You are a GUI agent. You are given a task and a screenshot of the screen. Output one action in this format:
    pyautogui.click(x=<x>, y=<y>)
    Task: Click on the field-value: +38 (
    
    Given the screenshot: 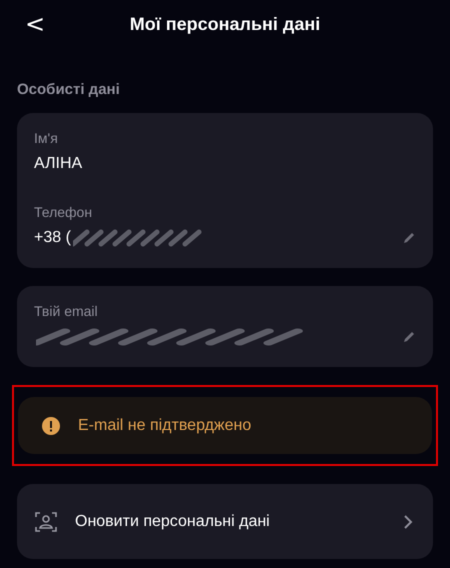 What is the action you would take?
    pyautogui.click(x=52, y=238)
    